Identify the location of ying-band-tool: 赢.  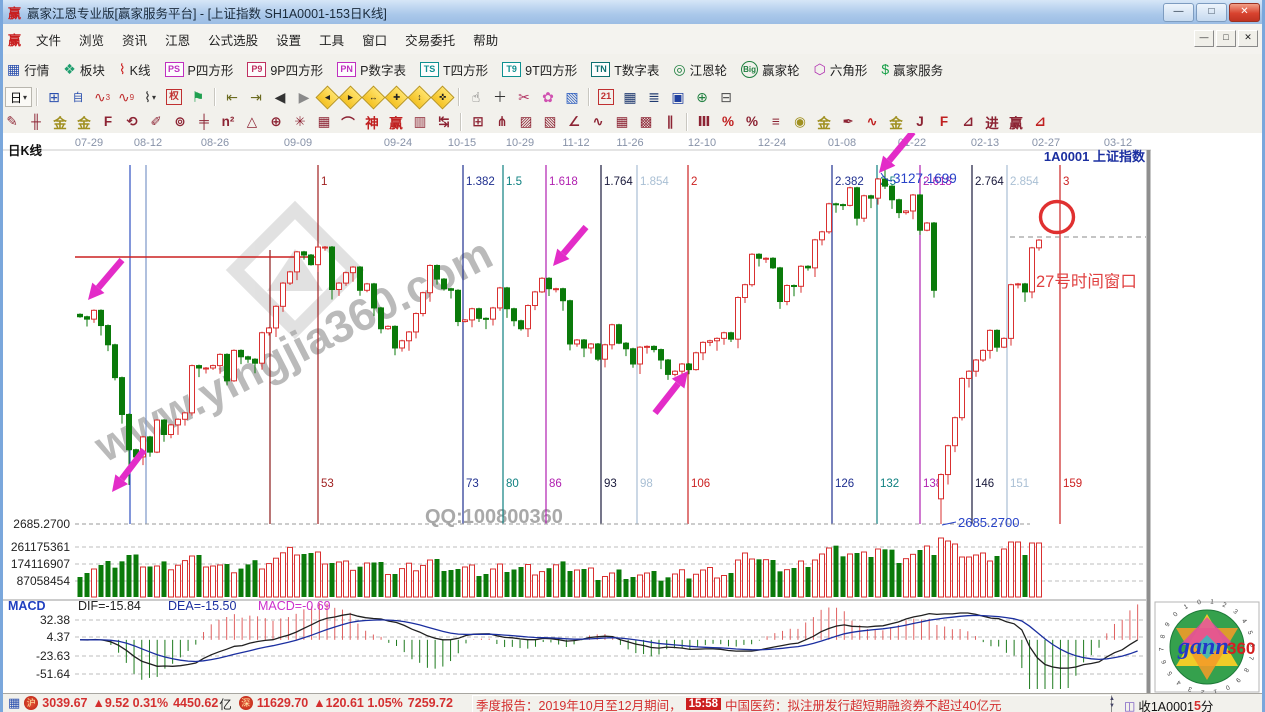
(1016, 121).